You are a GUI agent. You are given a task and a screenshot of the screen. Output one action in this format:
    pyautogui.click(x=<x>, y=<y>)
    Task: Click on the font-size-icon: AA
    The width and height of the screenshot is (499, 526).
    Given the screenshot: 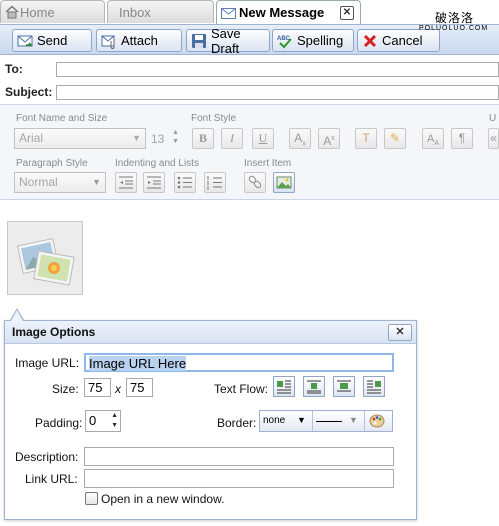 What is the action you would take?
    pyautogui.click(x=432, y=140)
    